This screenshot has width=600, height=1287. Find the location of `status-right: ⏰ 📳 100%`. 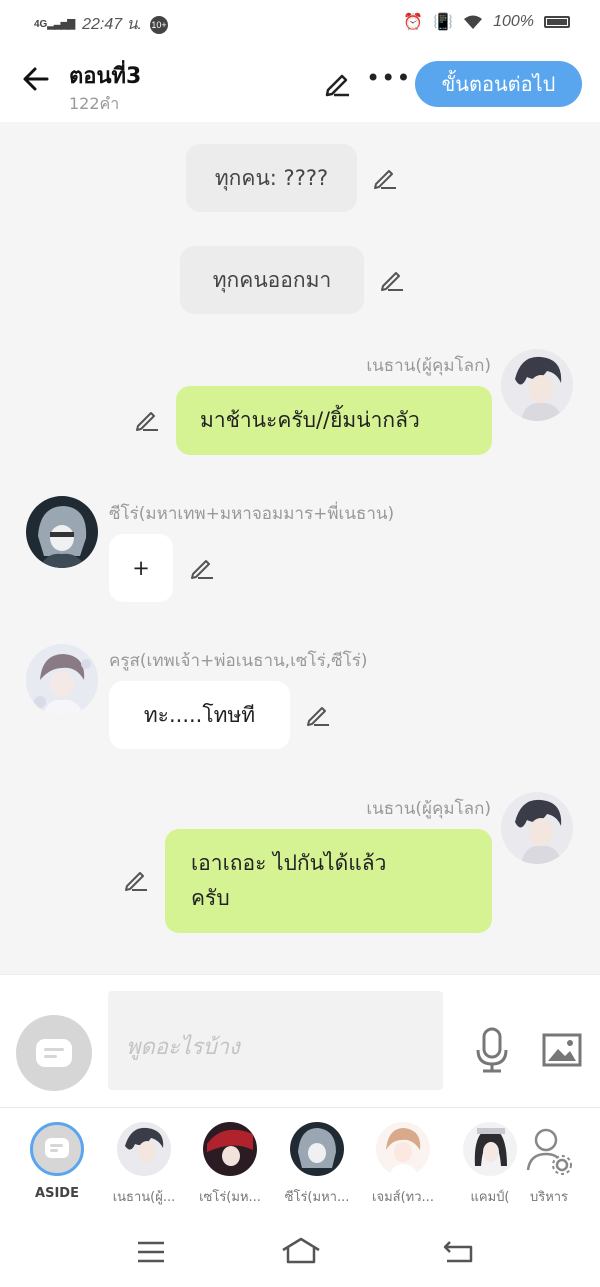

status-right: ⏰ 📳 100% is located at coordinates (486, 22).